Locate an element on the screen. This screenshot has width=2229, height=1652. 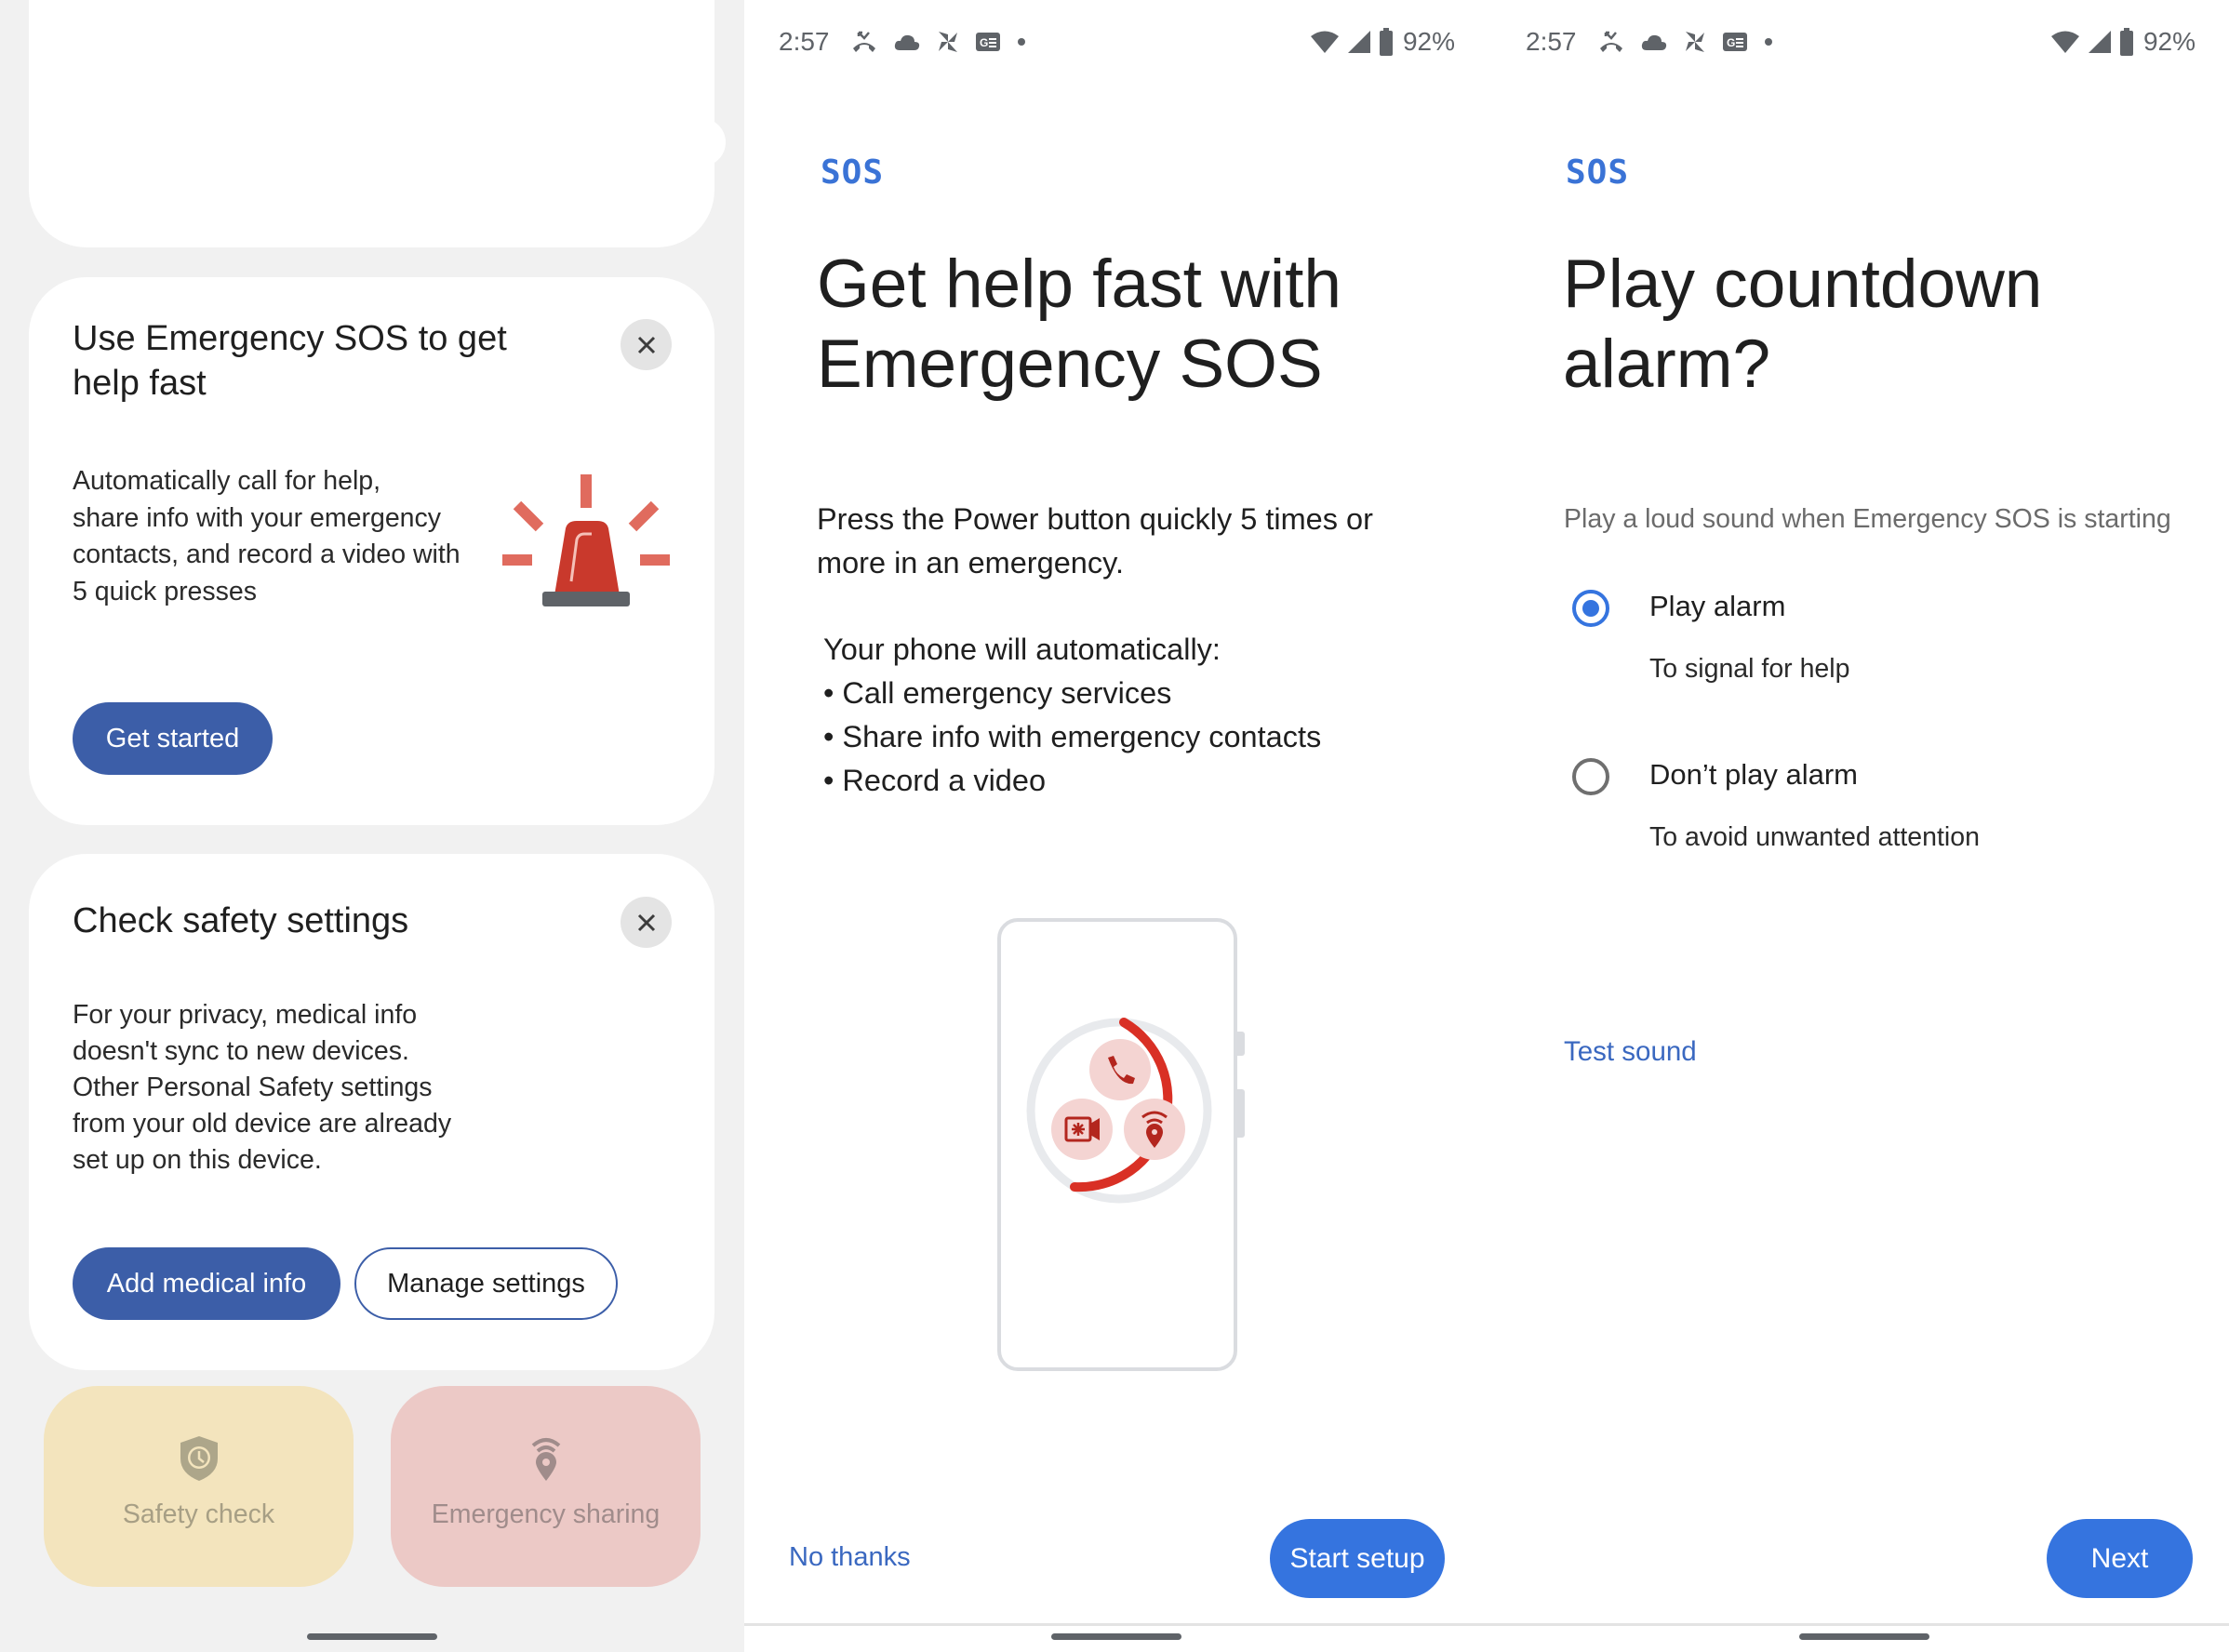
list-item: • Call emergency services is located at coordinates (1072, 693).